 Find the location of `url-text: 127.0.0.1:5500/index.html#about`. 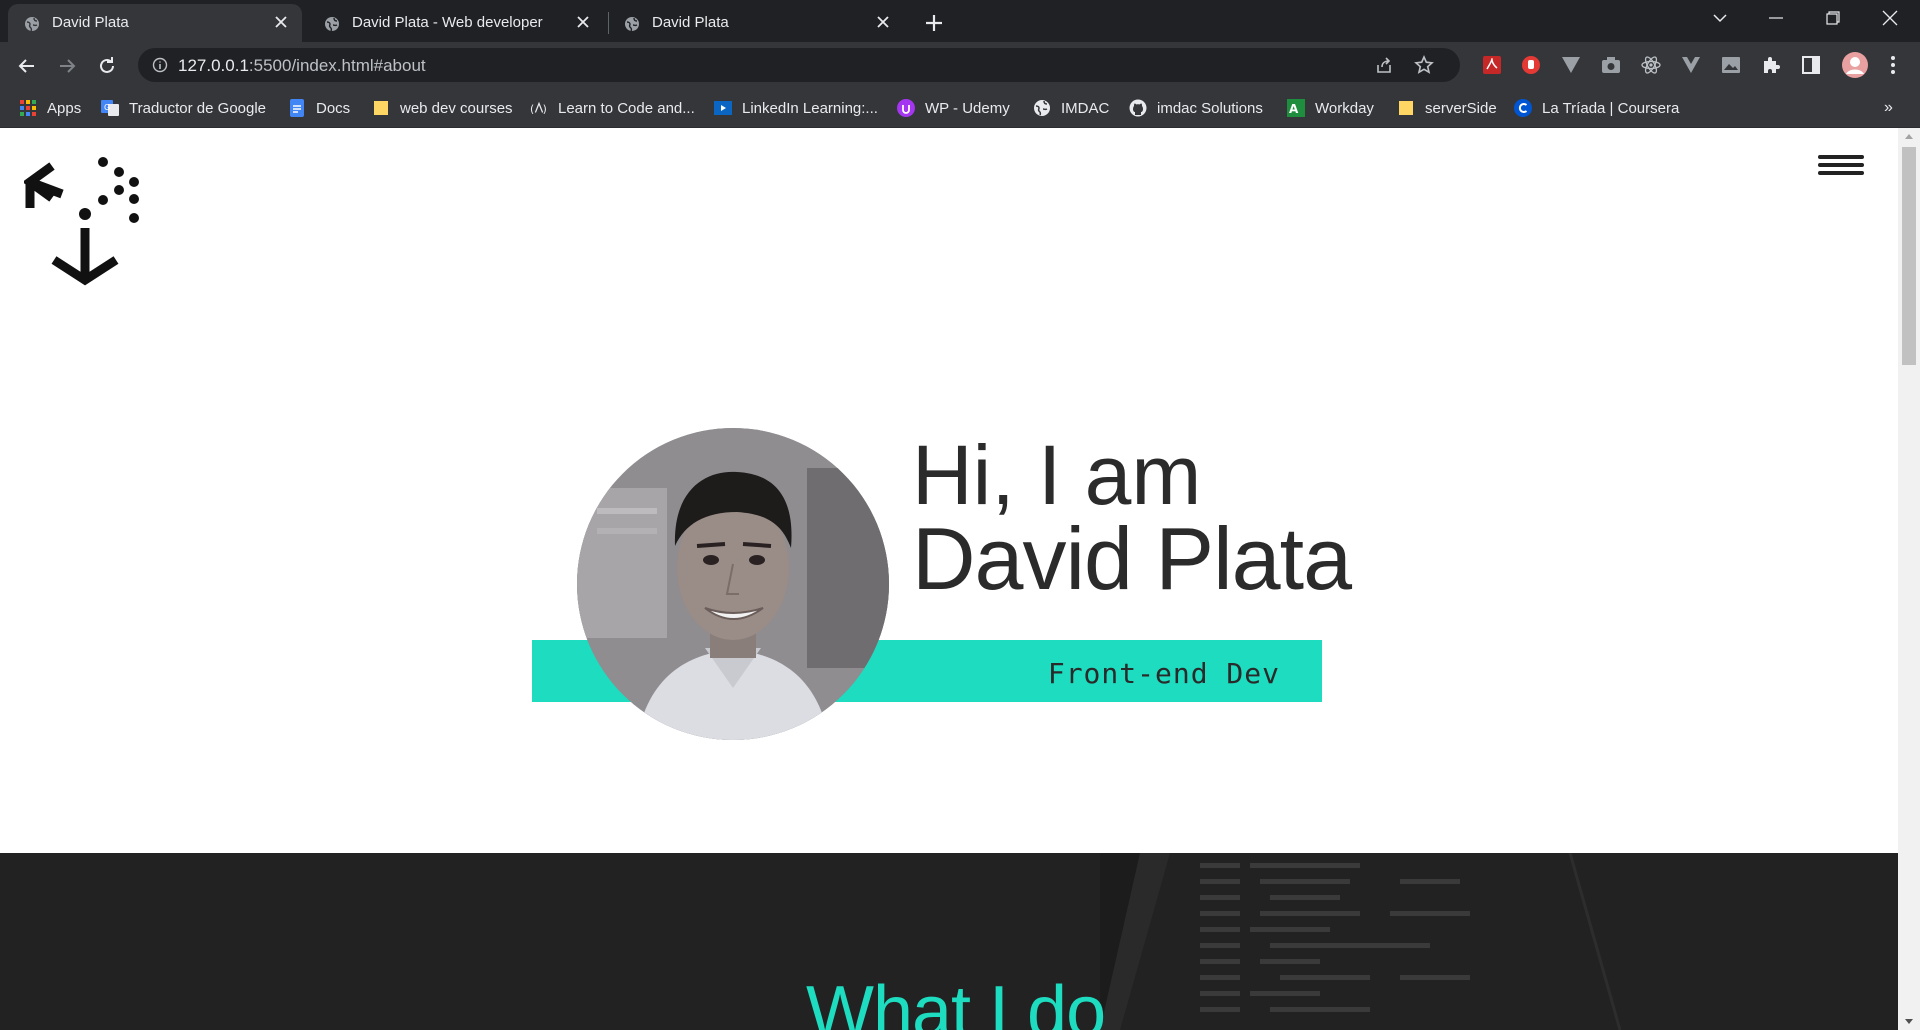

url-text: 127.0.0.1:5500/index.html#about is located at coordinates (302, 66).